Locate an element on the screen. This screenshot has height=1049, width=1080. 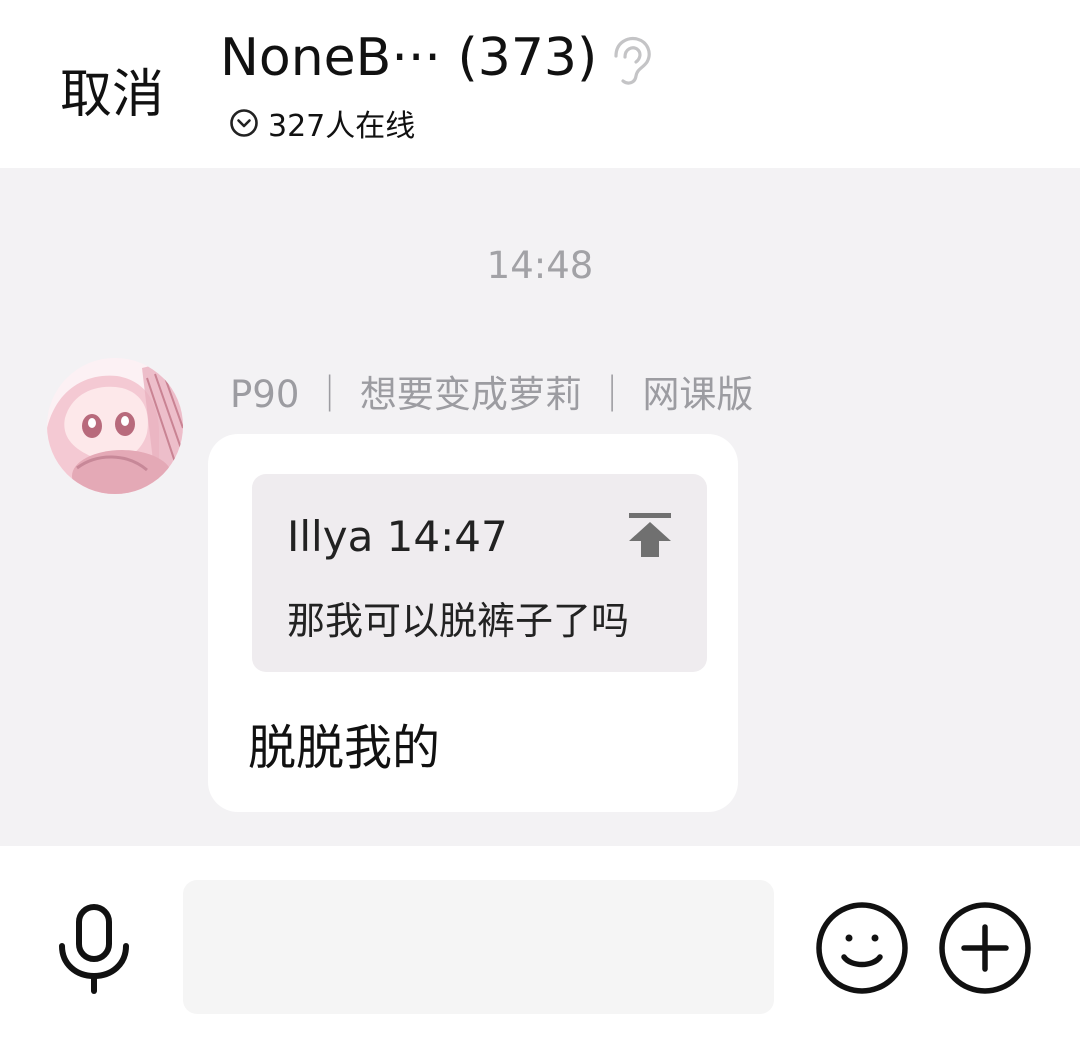
quoted-message: Illya 14:47 那我可以脱裤子了吗 is located at coordinates (479, 573).